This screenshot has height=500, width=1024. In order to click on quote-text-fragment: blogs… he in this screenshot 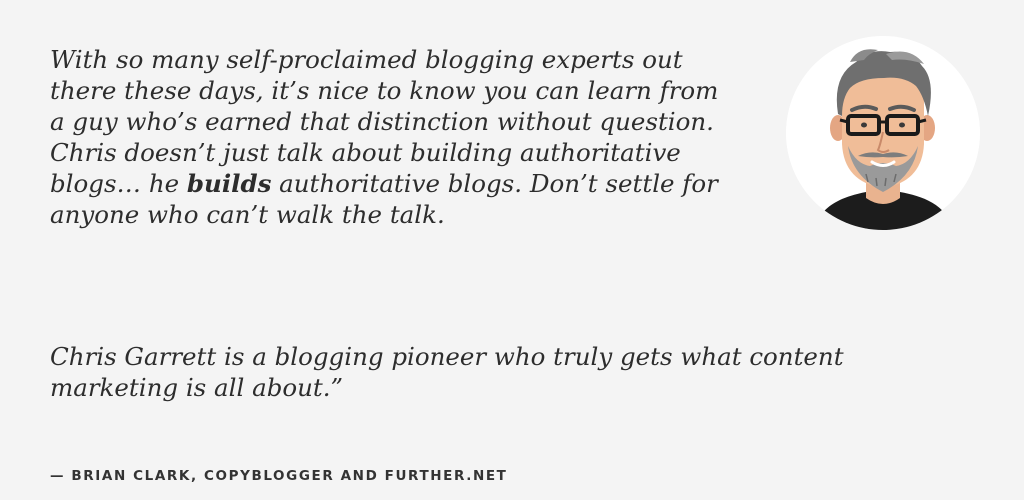, I will do `click(118, 183)`.